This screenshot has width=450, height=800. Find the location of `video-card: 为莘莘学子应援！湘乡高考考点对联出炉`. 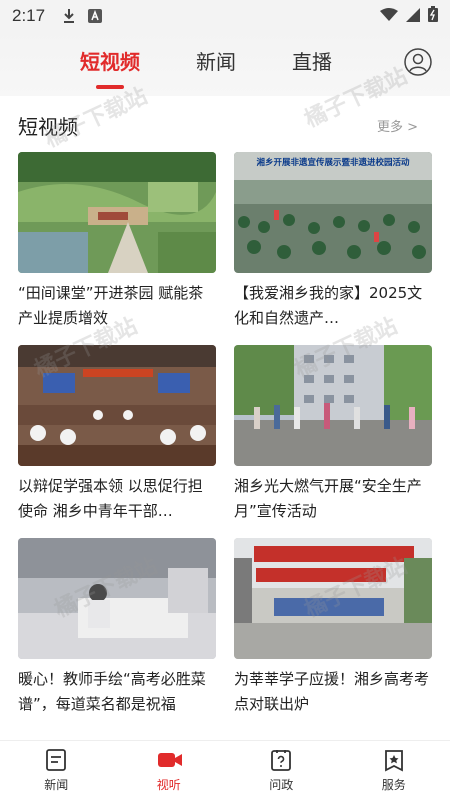

video-card: 为莘莘学子应援！湘乡高考考点对联出炉 is located at coordinates (333, 627).